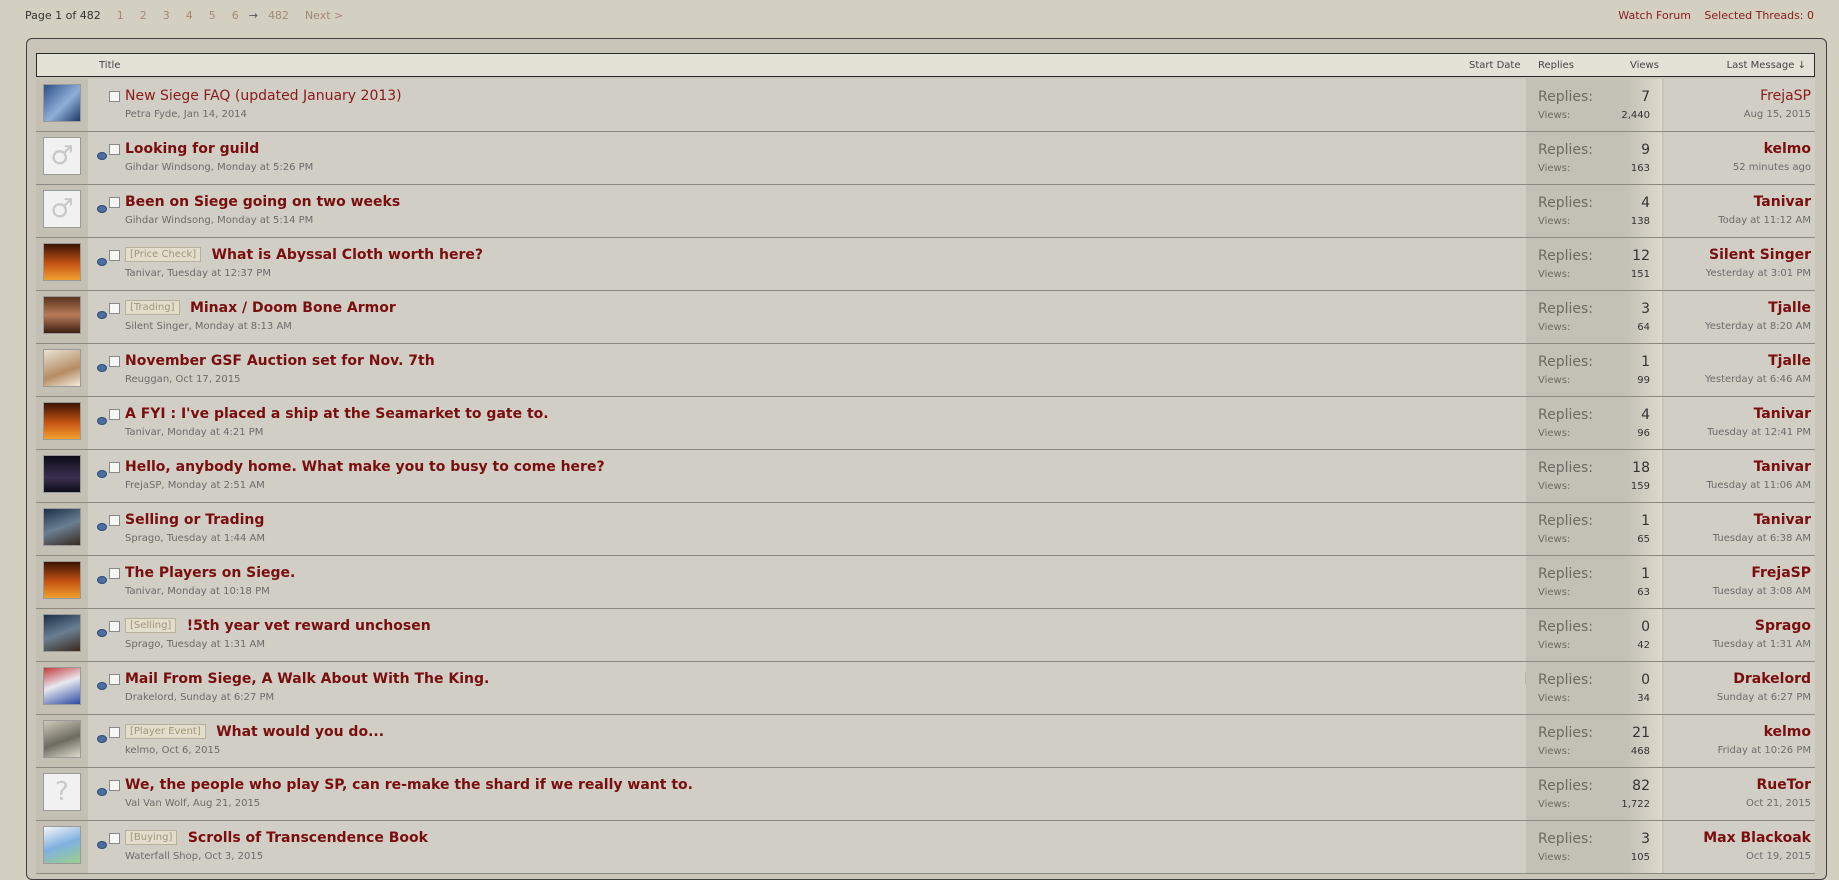  Describe the element at coordinates (194, 856) in the screenshot. I see `thread-author-date: Waterfall Shop, Oct 3, 2015` at that location.